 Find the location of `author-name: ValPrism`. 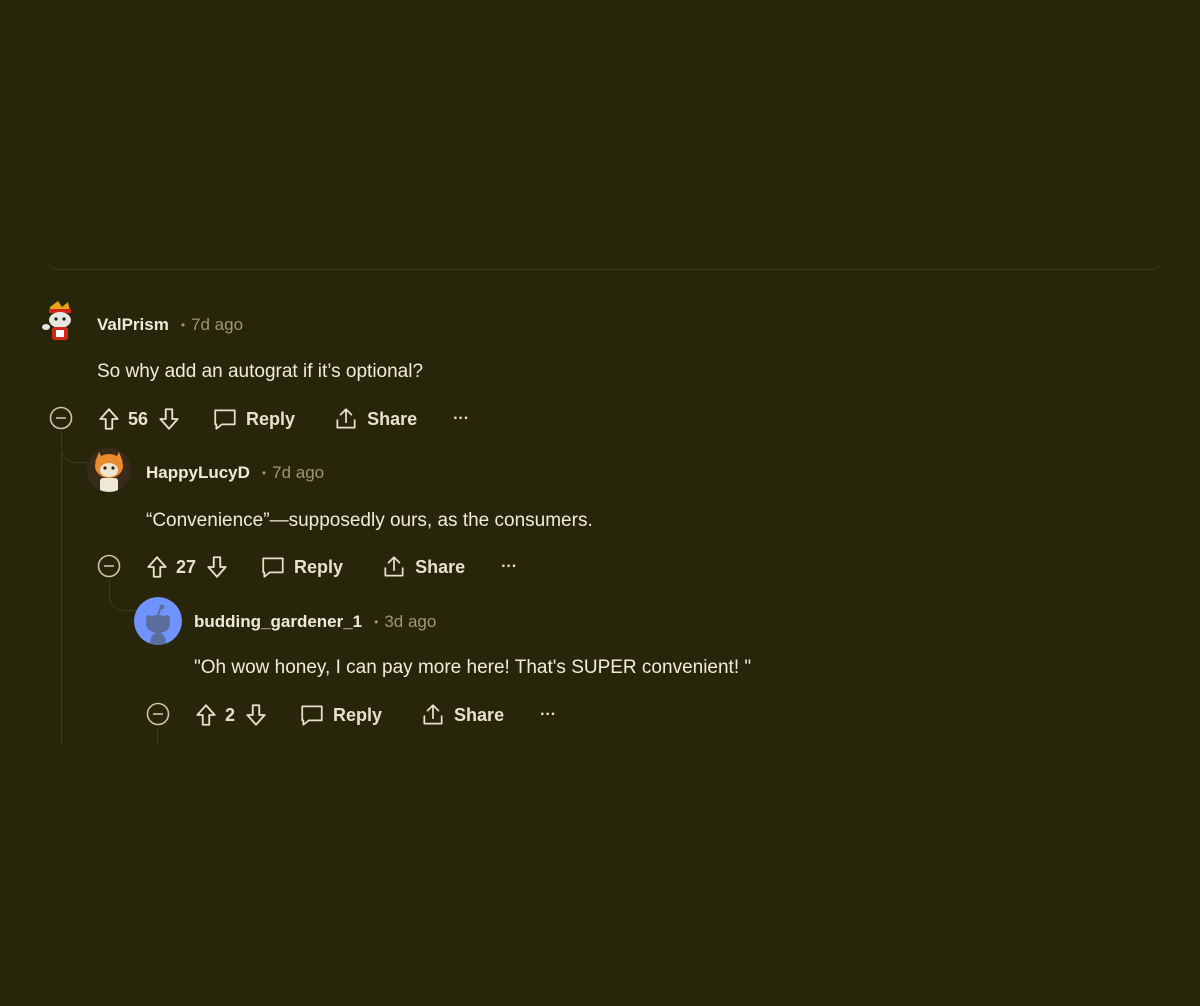

author-name: ValPrism is located at coordinates (133, 325).